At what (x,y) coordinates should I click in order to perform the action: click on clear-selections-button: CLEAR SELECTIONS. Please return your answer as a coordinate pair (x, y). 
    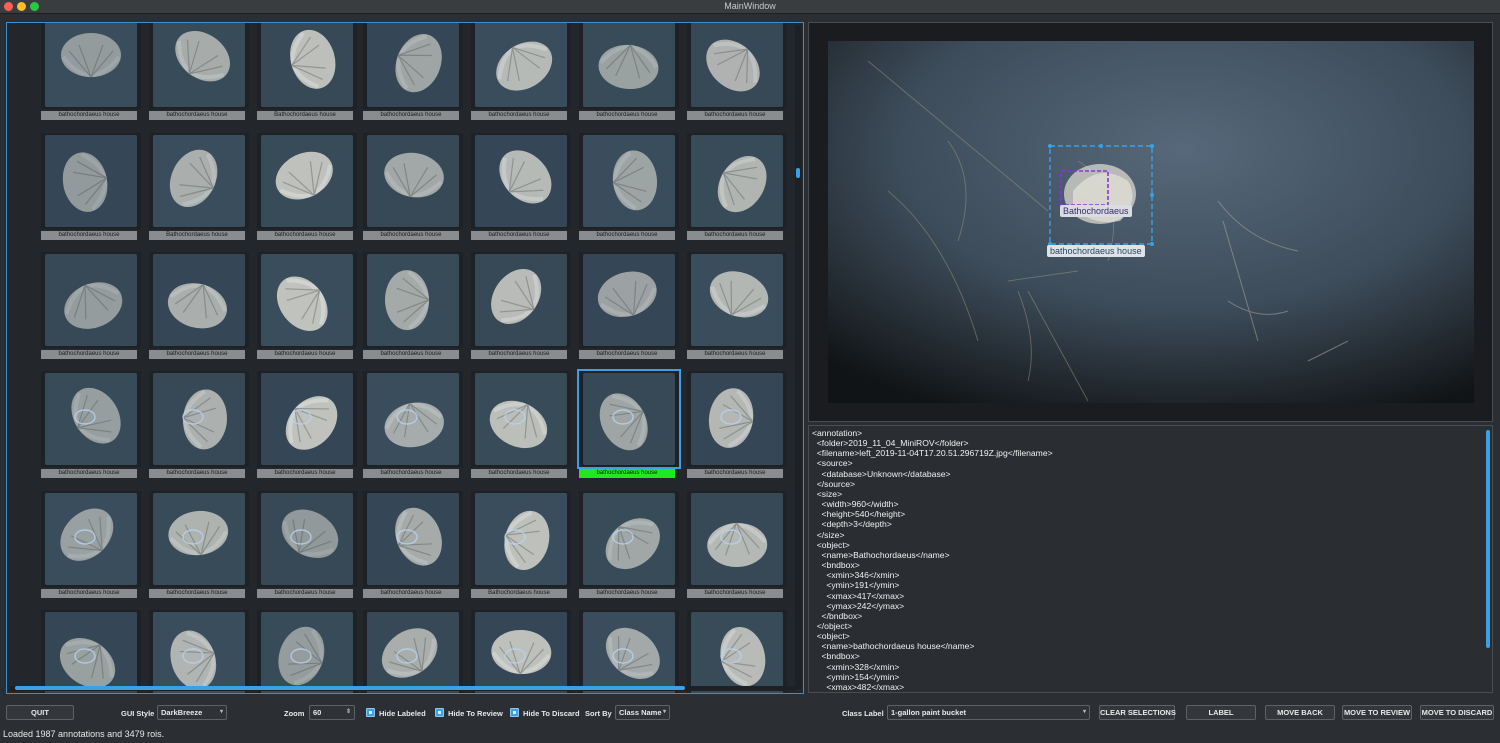
    Looking at the image, I should click on (1137, 712).